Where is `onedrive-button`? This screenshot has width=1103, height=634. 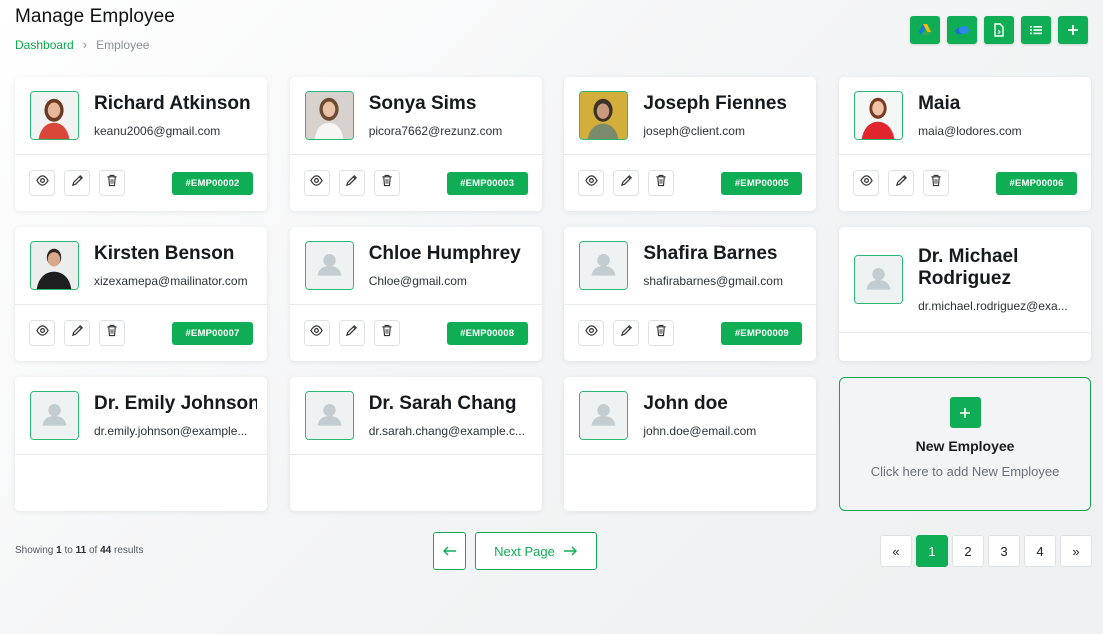
onedrive-button is located at coordinates (962, 30).